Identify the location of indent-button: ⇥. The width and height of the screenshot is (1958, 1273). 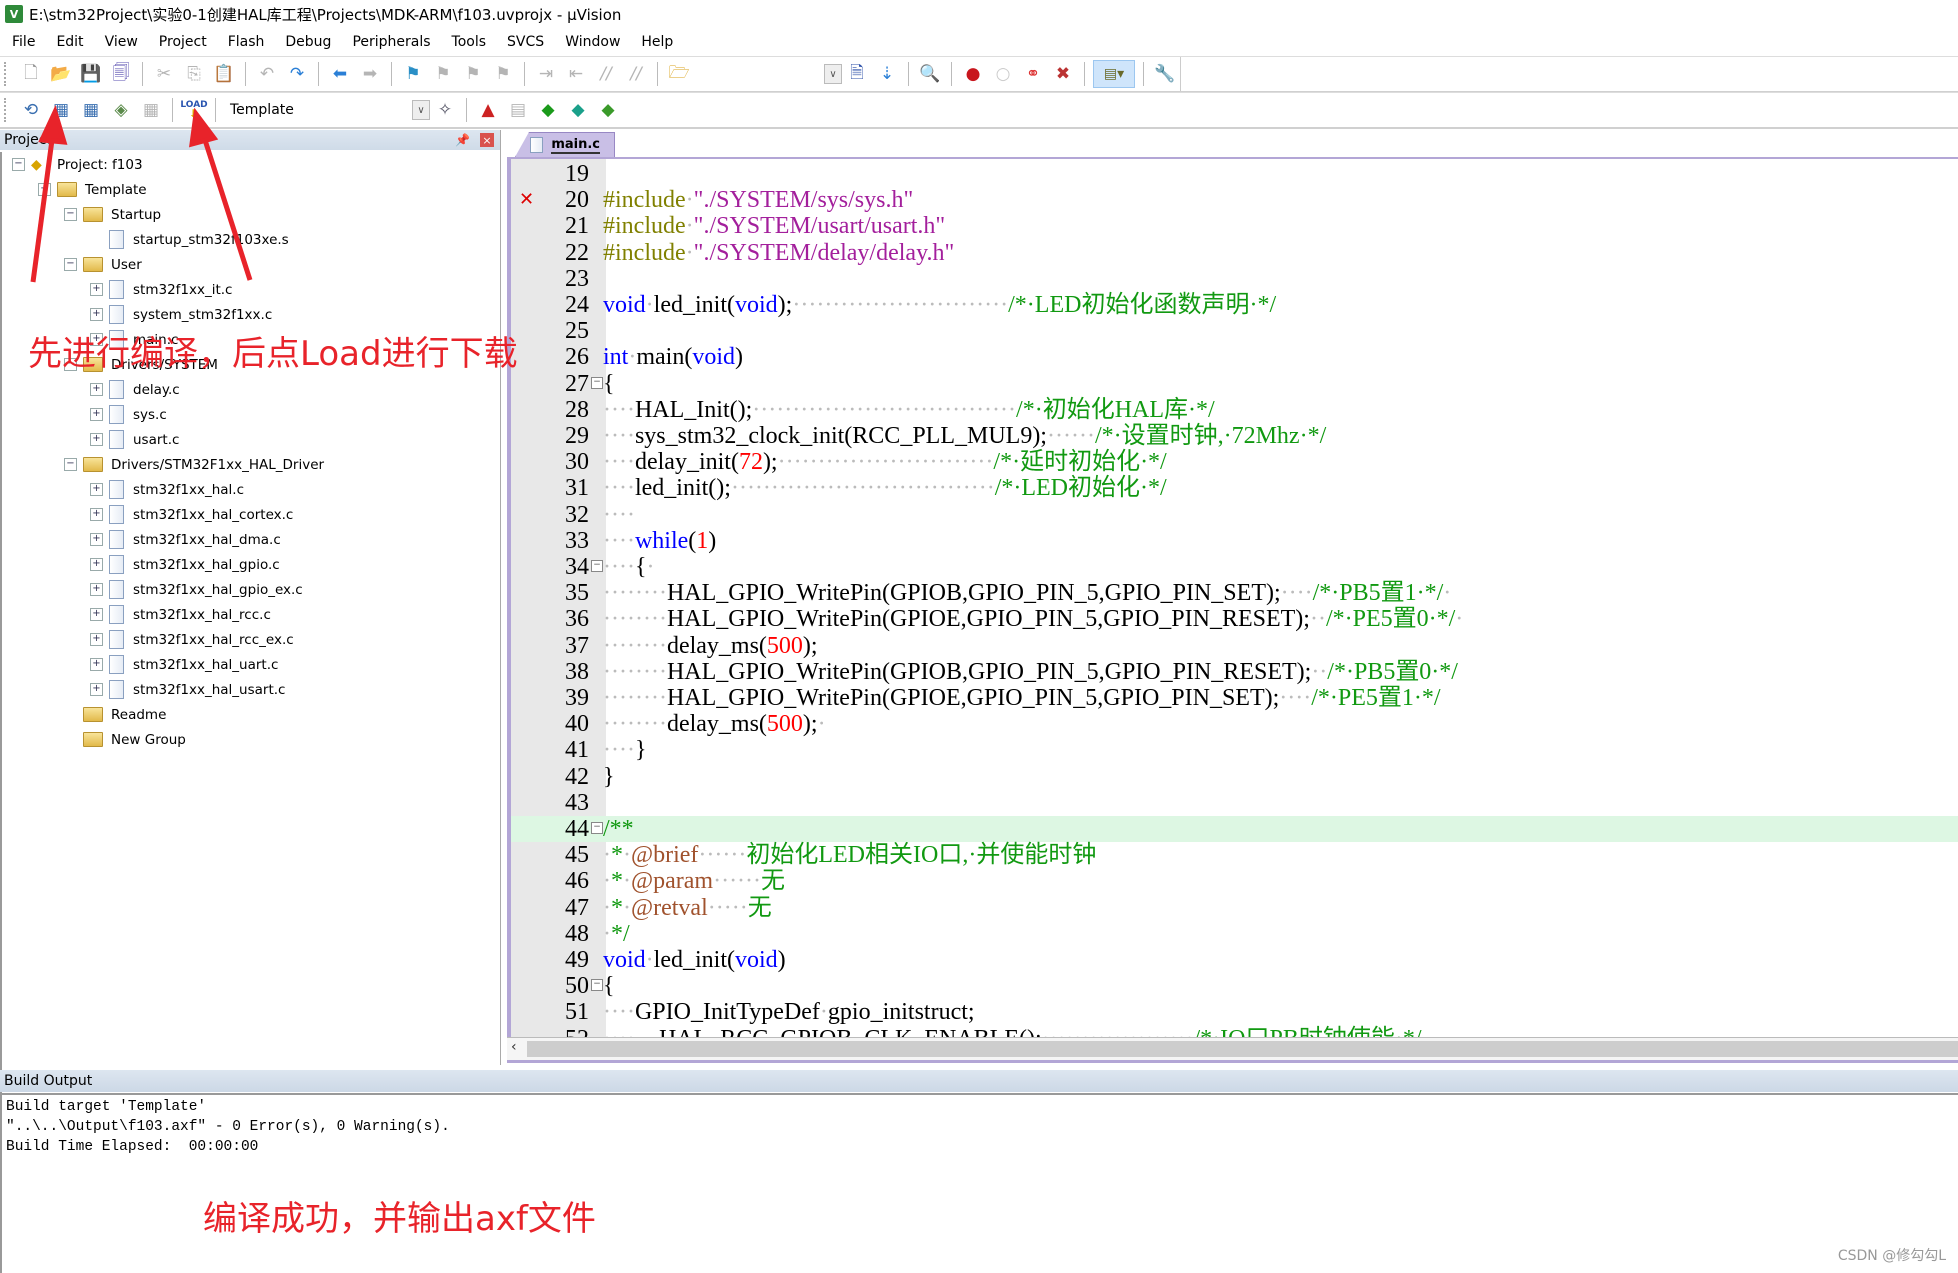
(546, 74).